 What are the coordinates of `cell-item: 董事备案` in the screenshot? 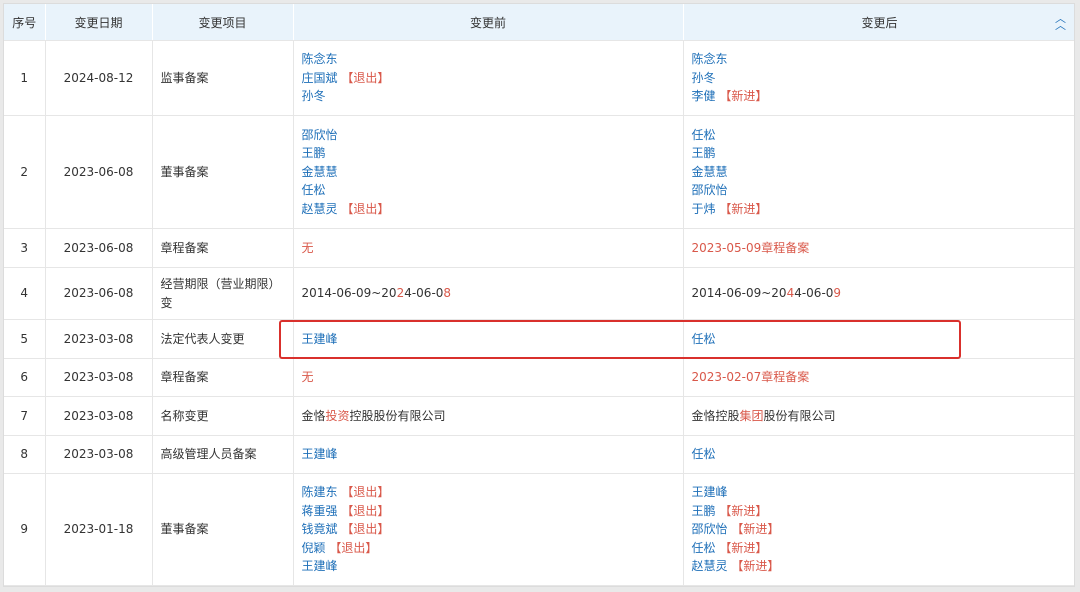 It's located at (223, 172).